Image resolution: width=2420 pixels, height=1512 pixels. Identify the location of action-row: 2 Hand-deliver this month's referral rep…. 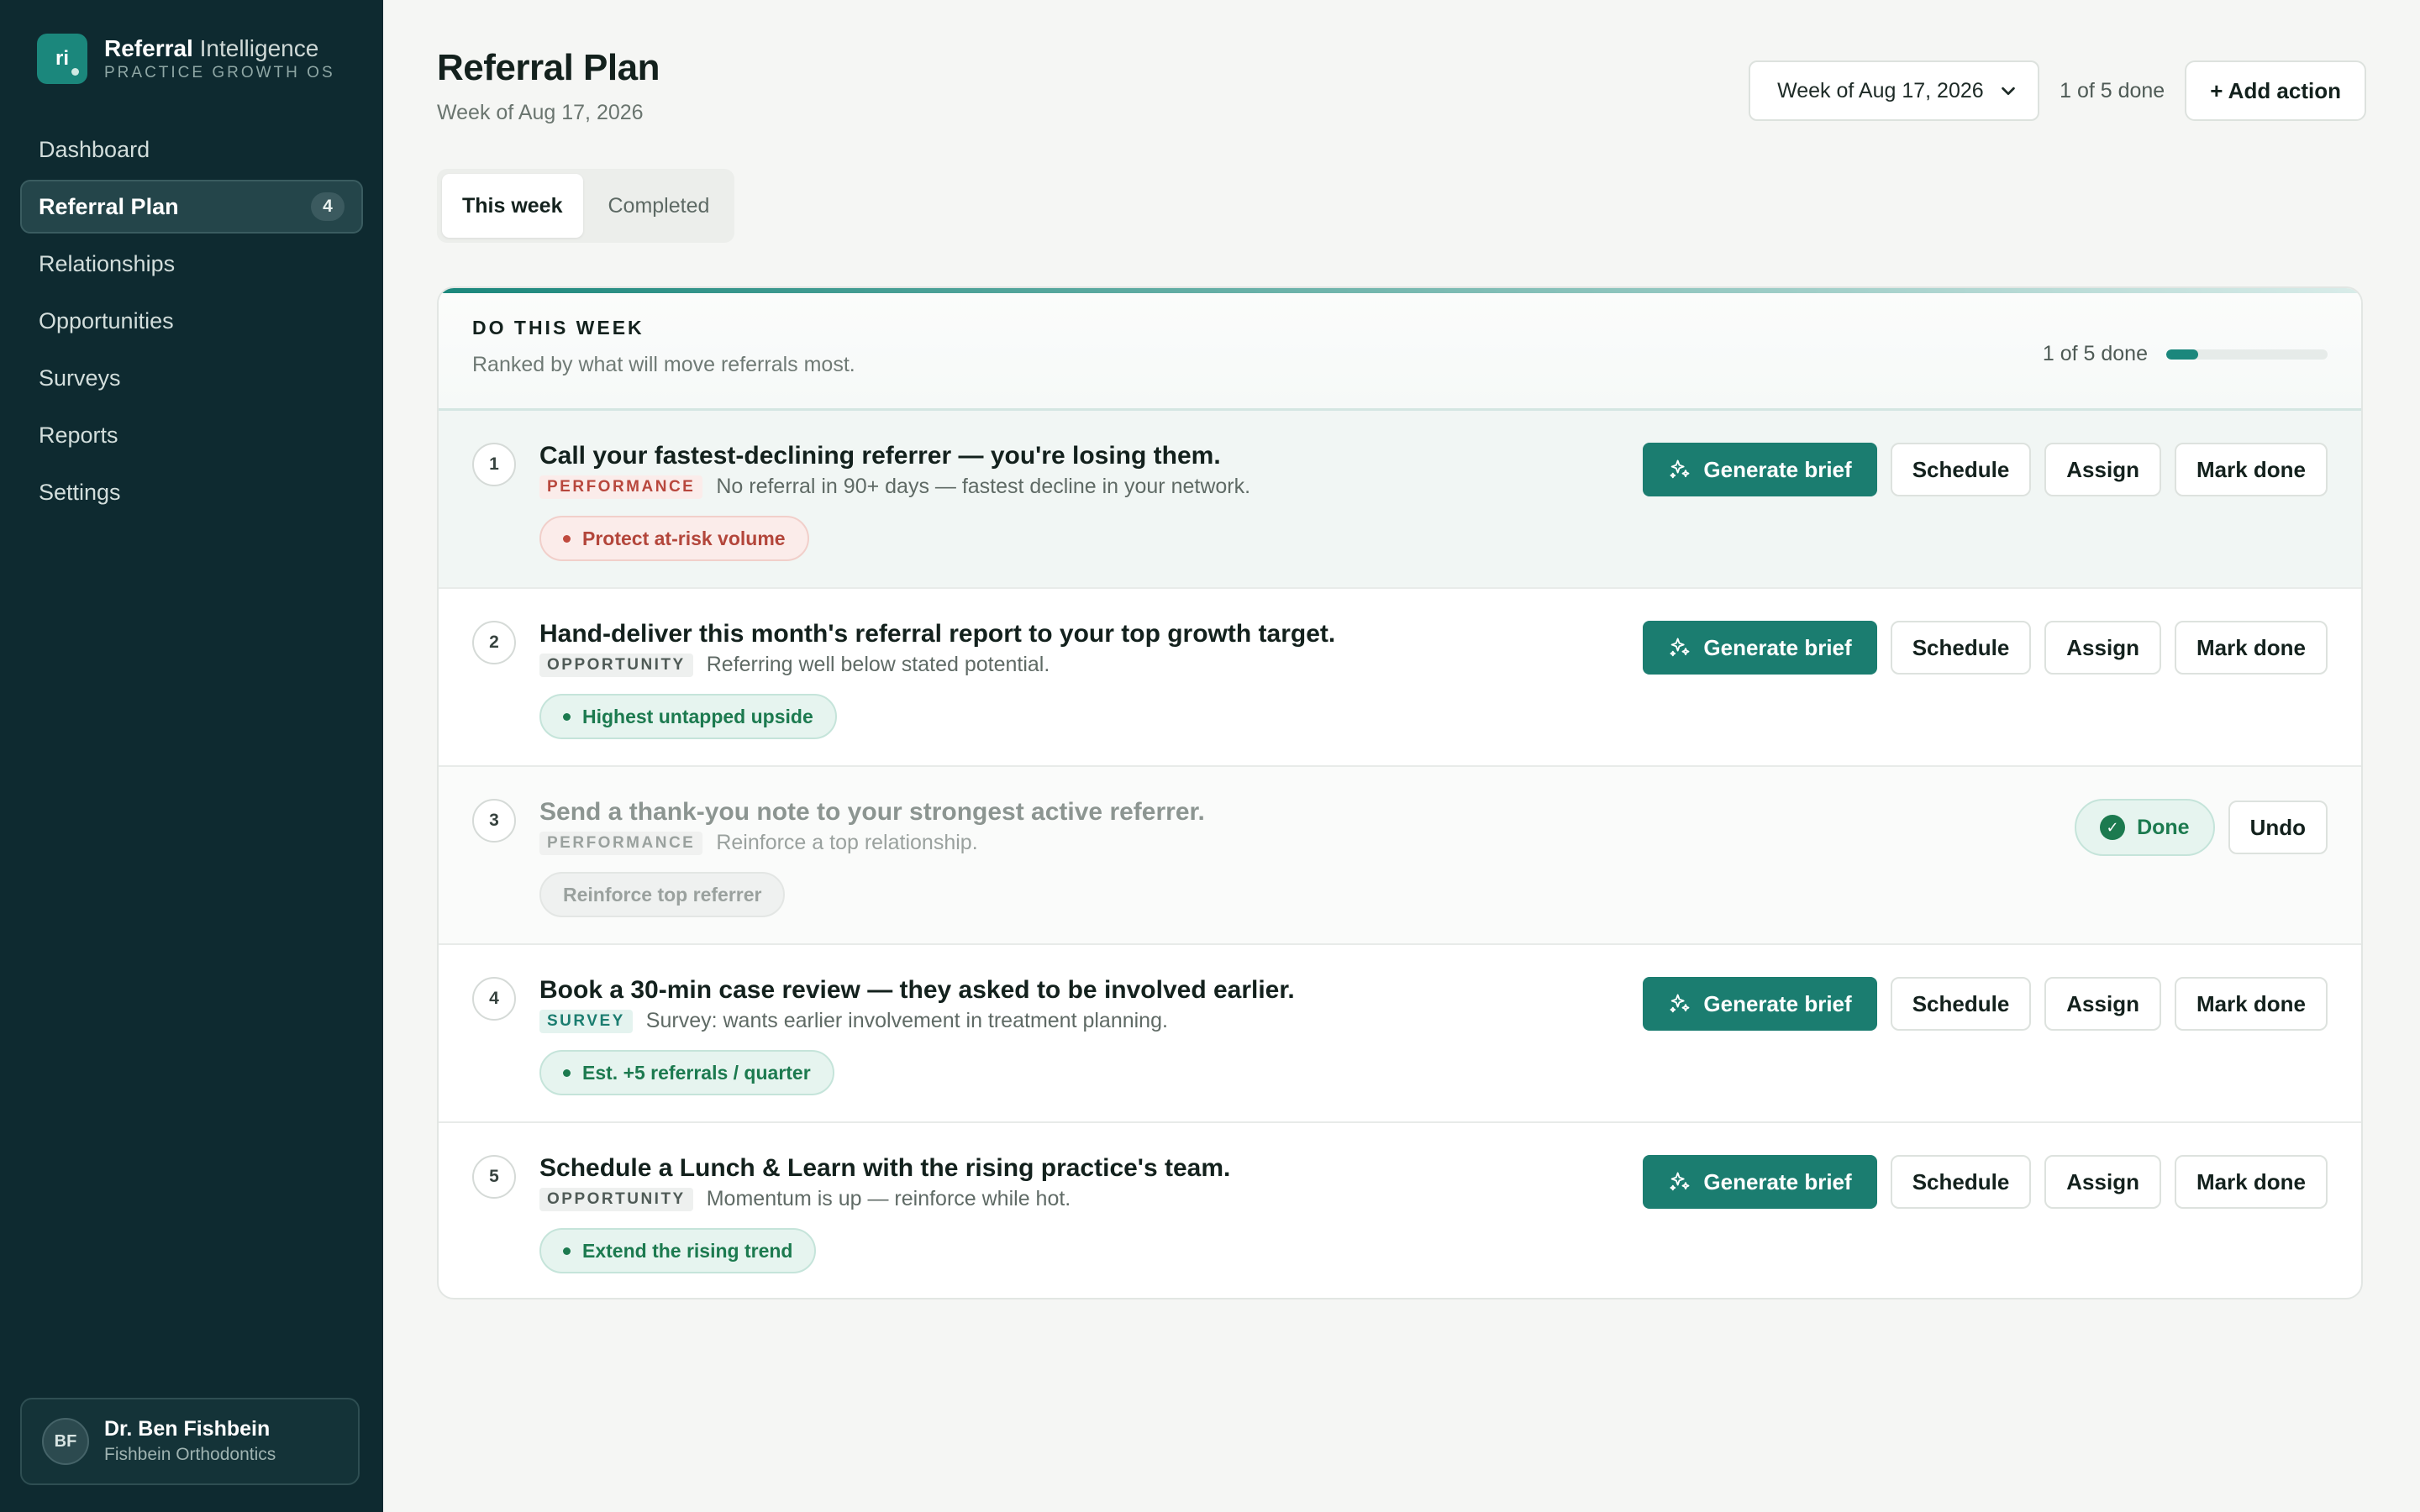
(1400, 678).